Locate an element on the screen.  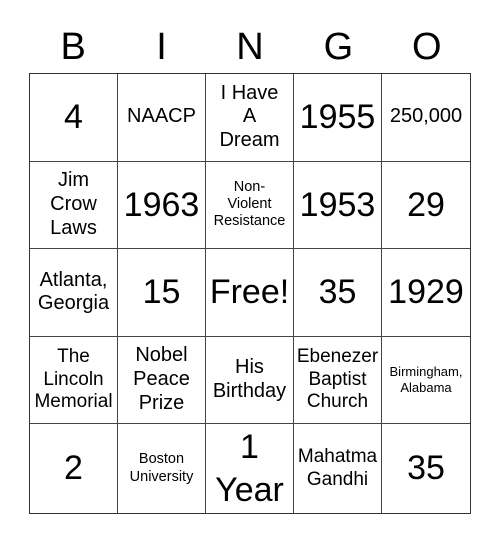
bingo-cell: 250,000 is located at coordinates (426, 118).